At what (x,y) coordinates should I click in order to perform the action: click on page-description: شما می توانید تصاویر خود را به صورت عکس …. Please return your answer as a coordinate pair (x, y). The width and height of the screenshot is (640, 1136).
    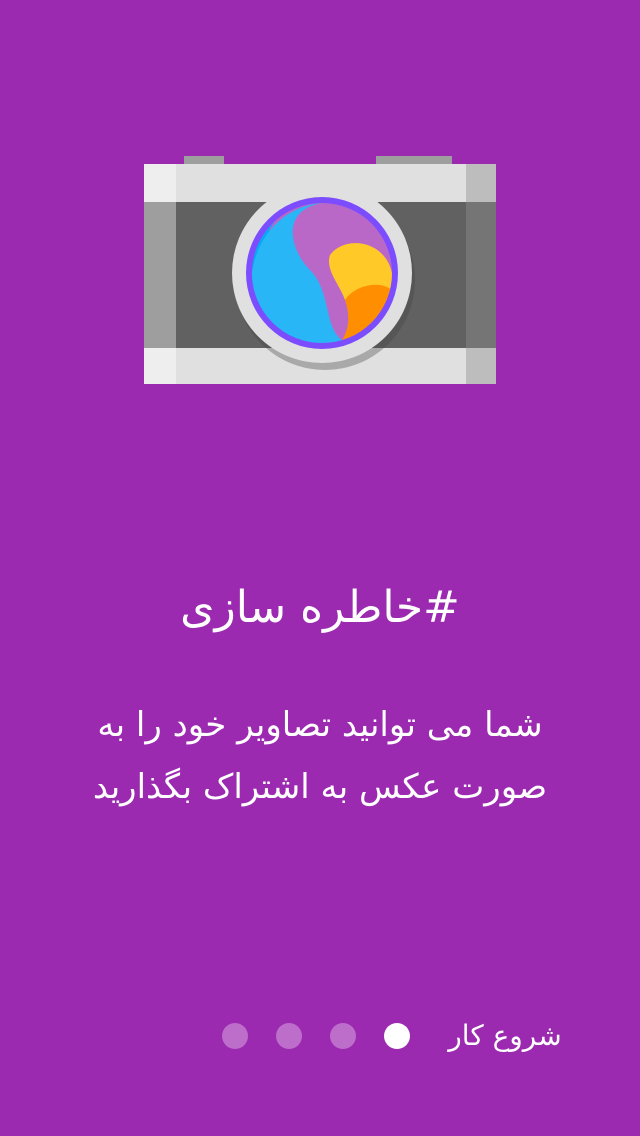
    Looking at the image, I should click on (320, 756).